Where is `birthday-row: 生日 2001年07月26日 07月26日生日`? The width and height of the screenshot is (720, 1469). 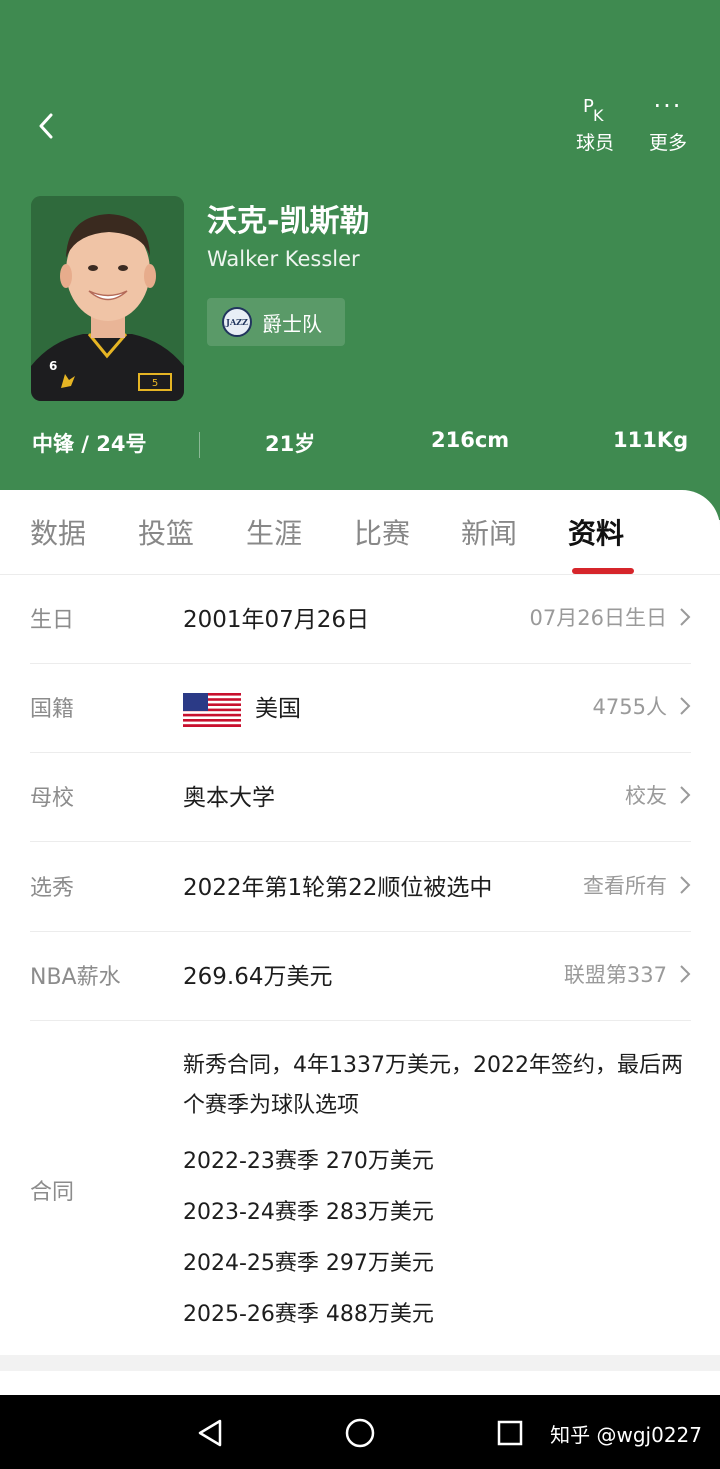
birthday-row: 生日 2001年07月26日 07月26日生日 is located at coordinates (360, 619).